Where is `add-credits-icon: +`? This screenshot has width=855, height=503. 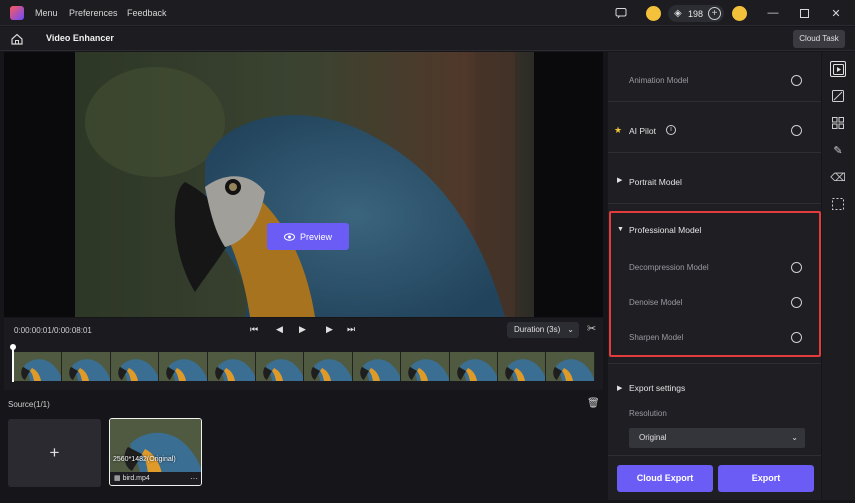 add-credits-icon: + is located at coordinates (714, 13).